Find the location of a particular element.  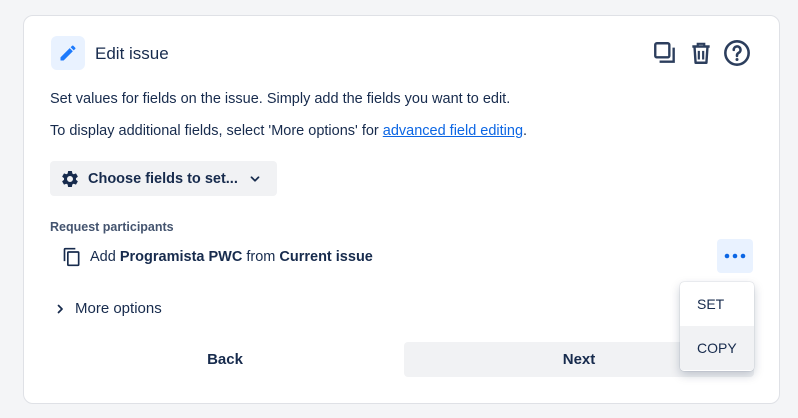

more-options-toggle: More options is located at coordinates (108, 308).